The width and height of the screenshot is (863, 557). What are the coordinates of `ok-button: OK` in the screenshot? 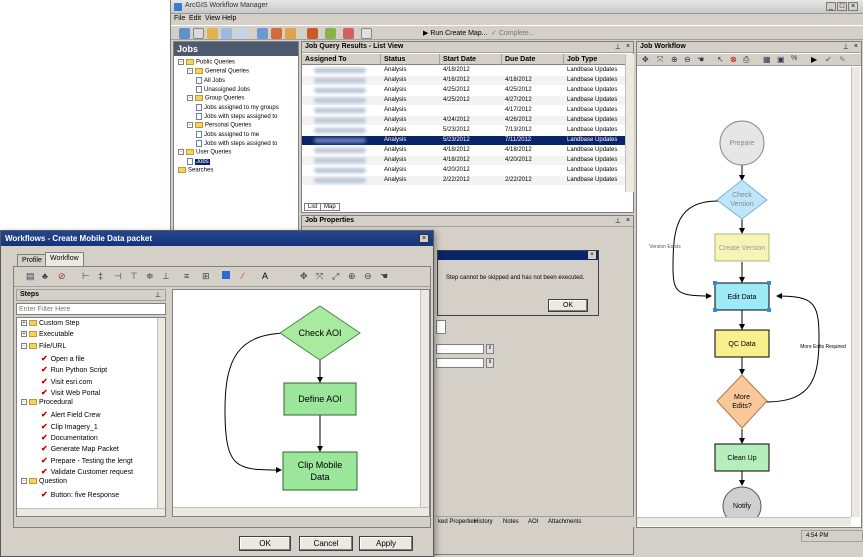 It's located at (265, 543).